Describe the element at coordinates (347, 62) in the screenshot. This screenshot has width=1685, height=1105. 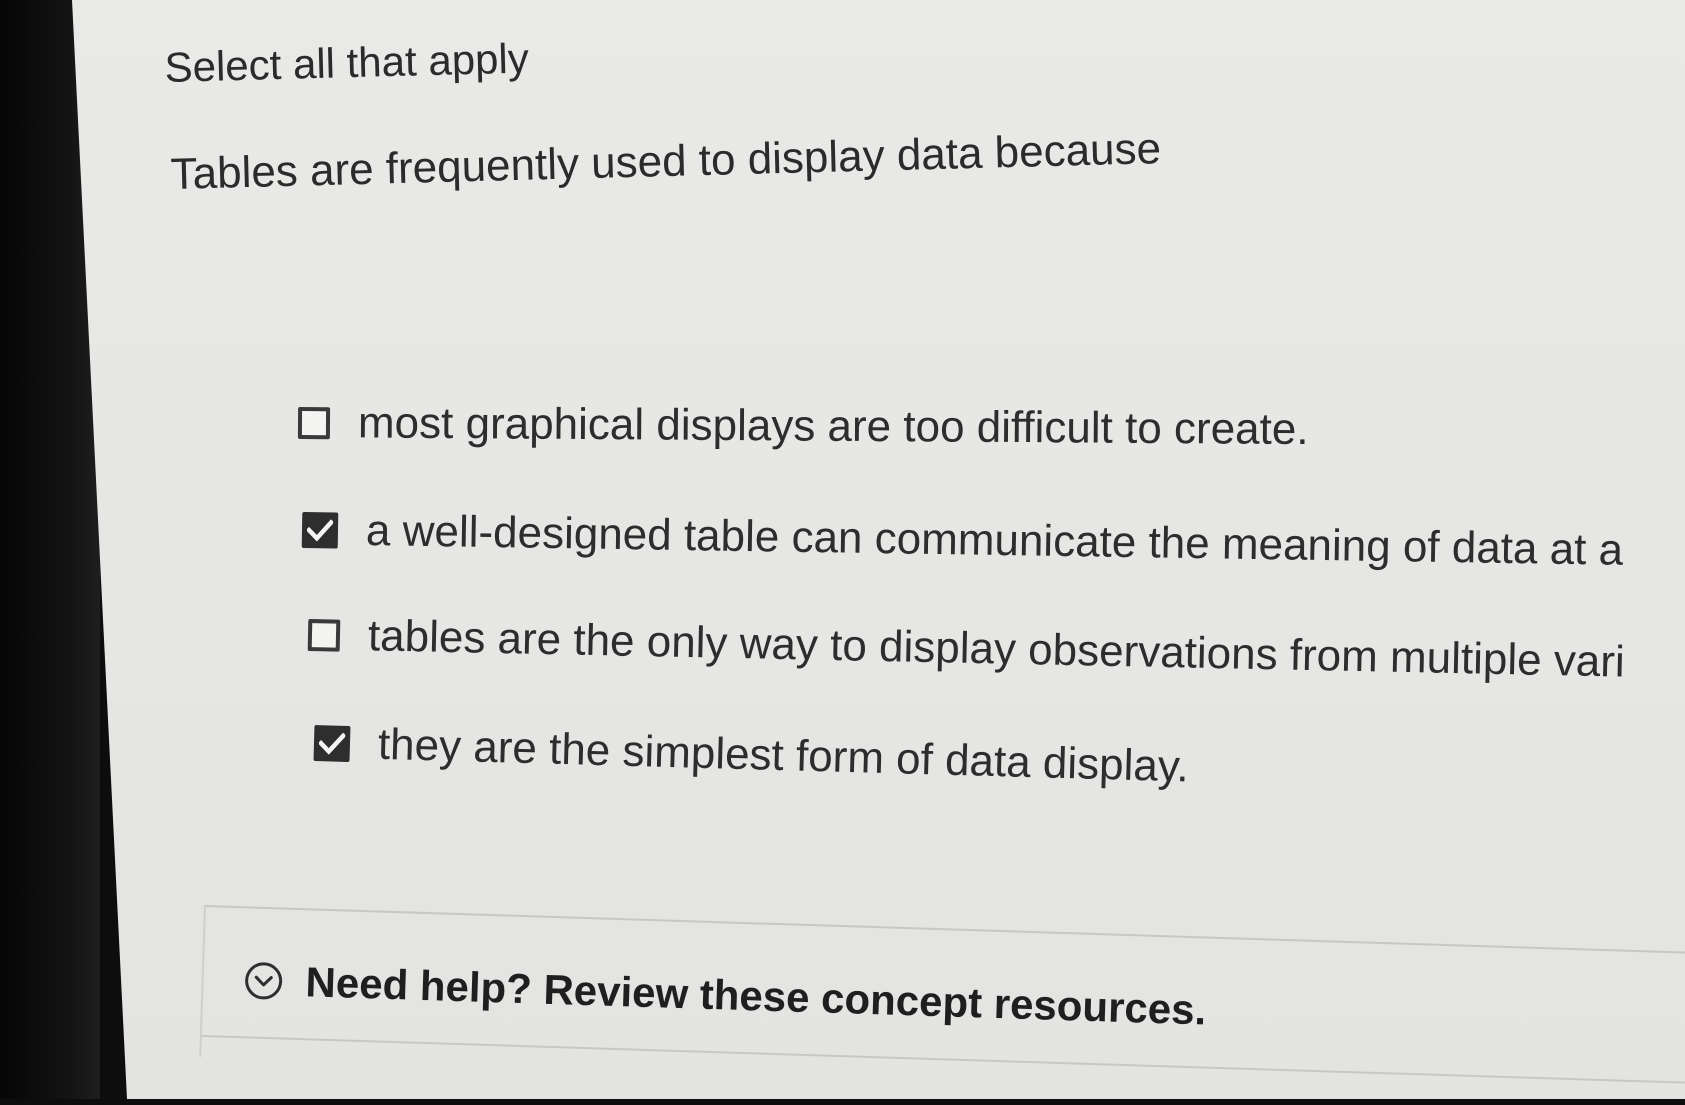
I see `question-instruction: Select all that apply` at that location.